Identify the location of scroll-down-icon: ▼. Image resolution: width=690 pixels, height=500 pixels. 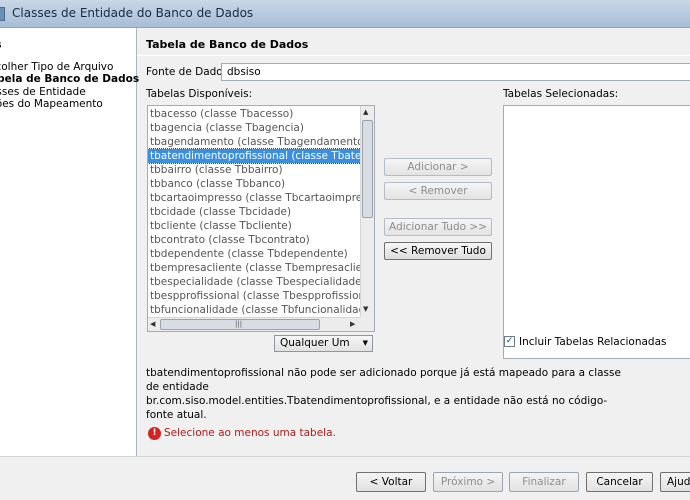
(365, 309).